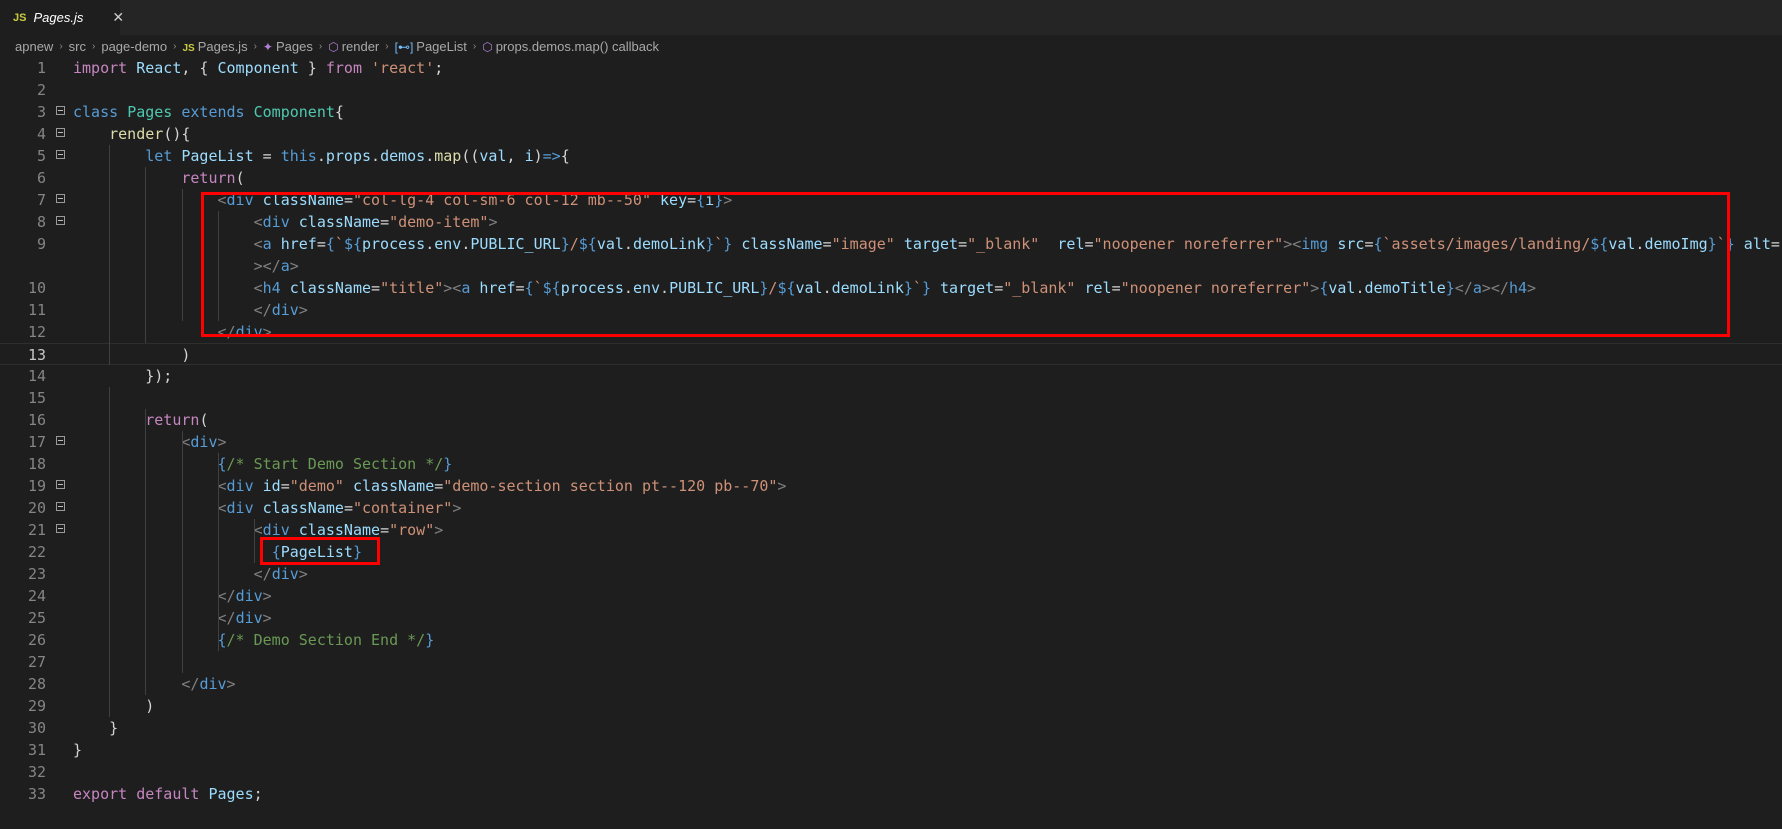  What do you see at coordinates (333, 46) in the screenshot?
I see `method-symbol-icon: ⬡` at bounding box center [333, 46].